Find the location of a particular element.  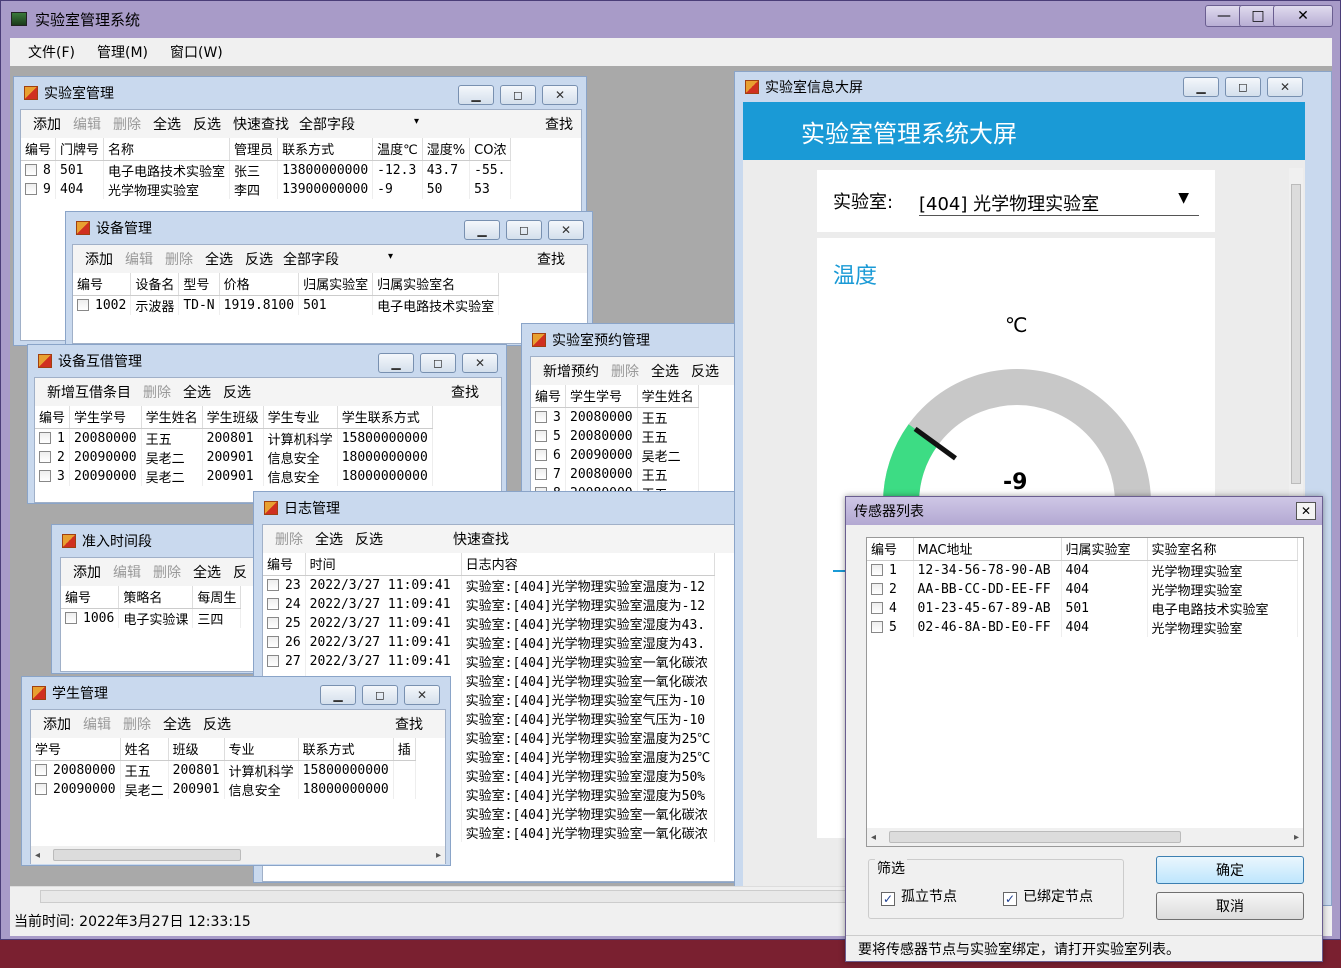

column-header: 设备名 is located at coordinates (155, 284).